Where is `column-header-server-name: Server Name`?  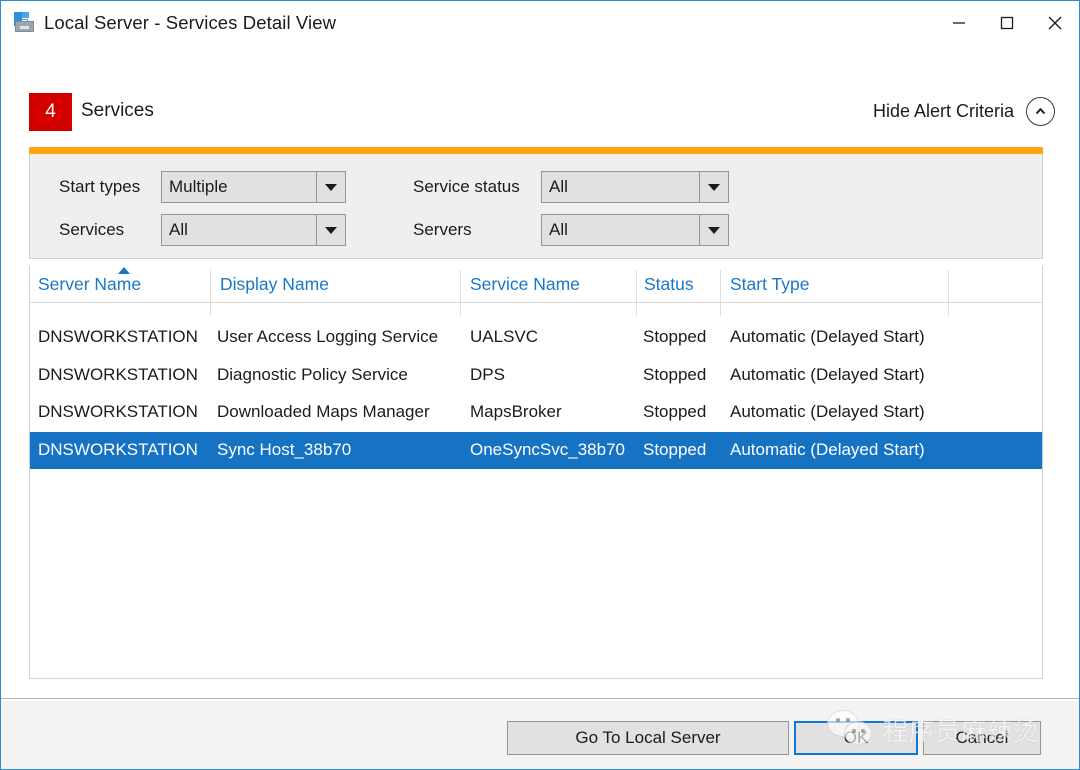 column-header-server-name: Server Name is located at coordinates (89, 284).